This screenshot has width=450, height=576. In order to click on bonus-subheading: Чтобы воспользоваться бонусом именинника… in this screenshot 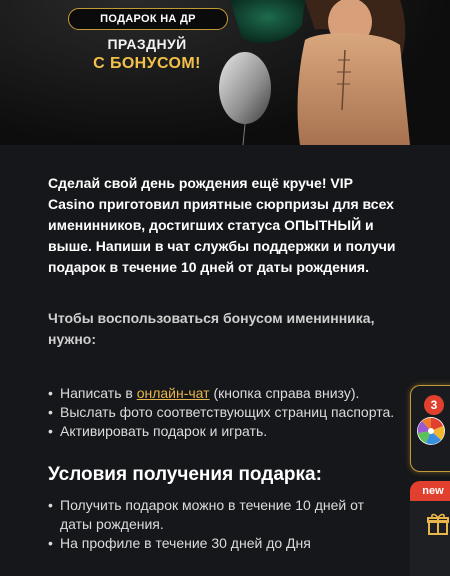, I will do `click(211, 328)`.